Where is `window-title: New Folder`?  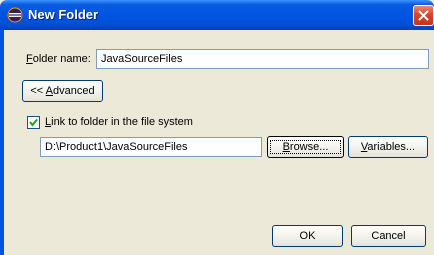
window-title: New Folder is located at coordinates (63, 14).